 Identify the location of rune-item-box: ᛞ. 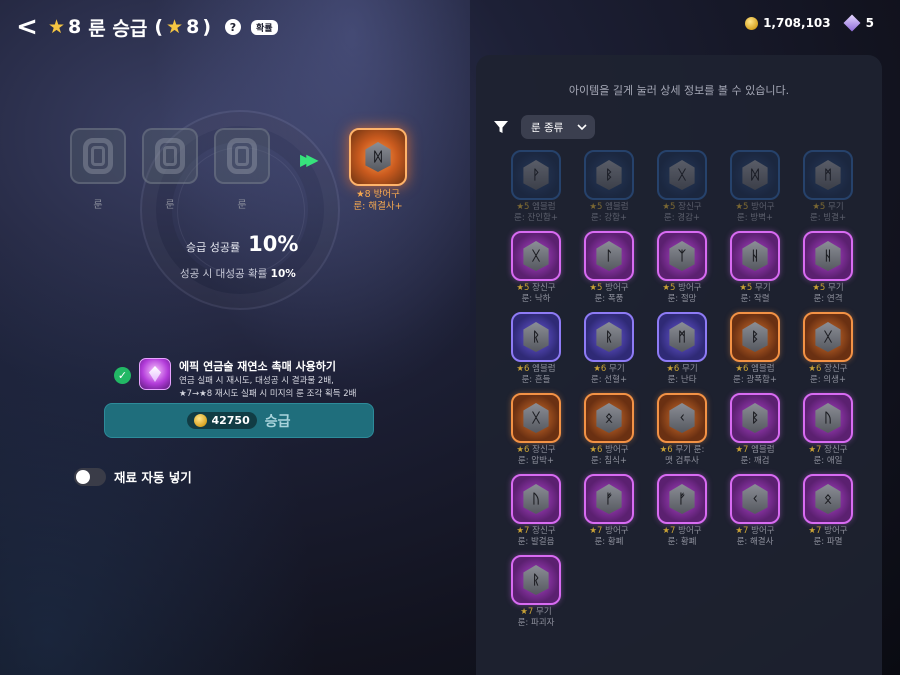
(755, 175).